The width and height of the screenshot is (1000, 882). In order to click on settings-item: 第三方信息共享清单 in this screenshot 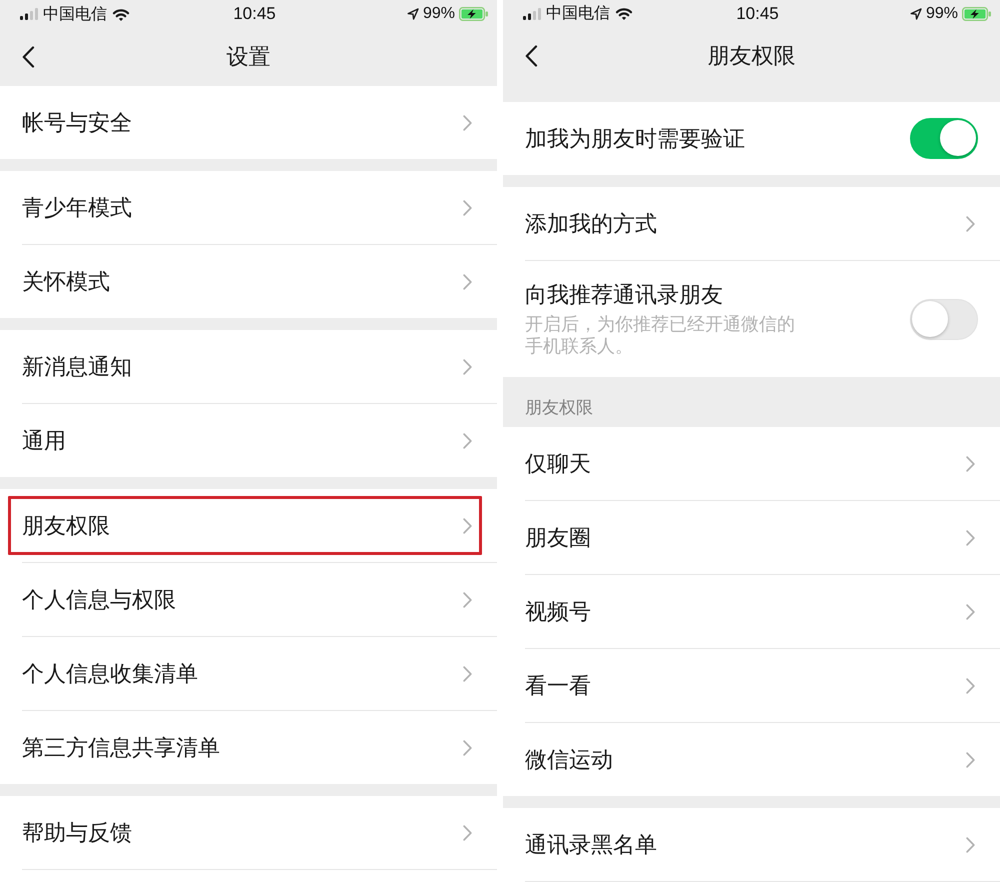, I will do `click(248, 747)`.